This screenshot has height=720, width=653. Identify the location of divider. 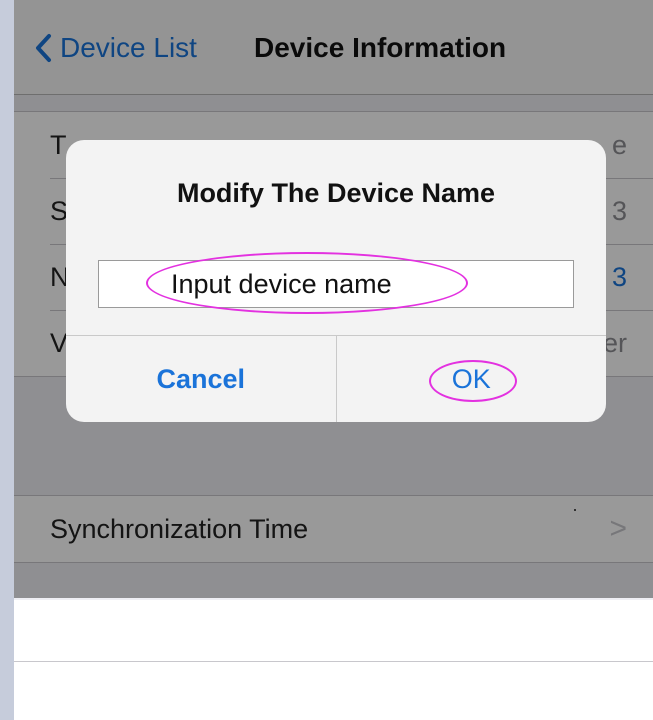
(333, 661).